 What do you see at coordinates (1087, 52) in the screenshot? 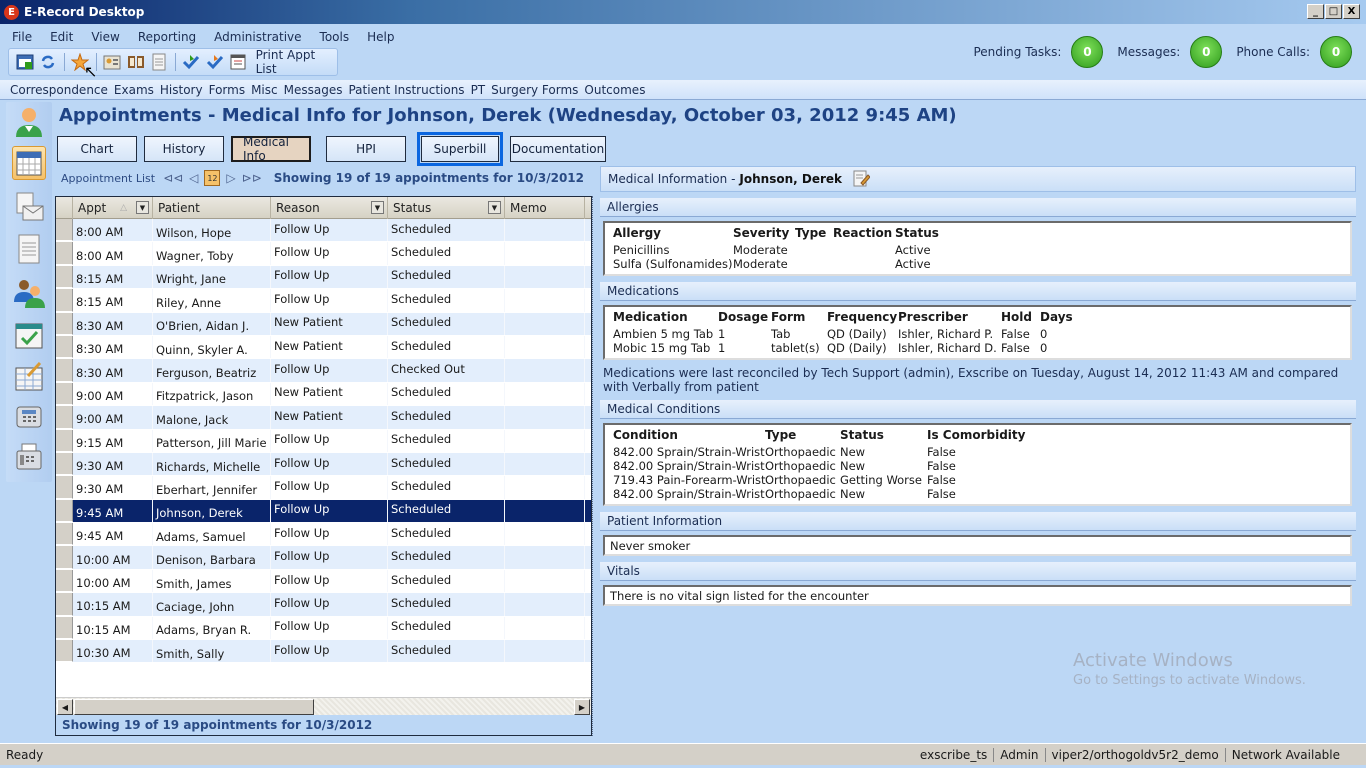
I see `pending-tasks-badge: 0` at bounding box center [1087, 52].